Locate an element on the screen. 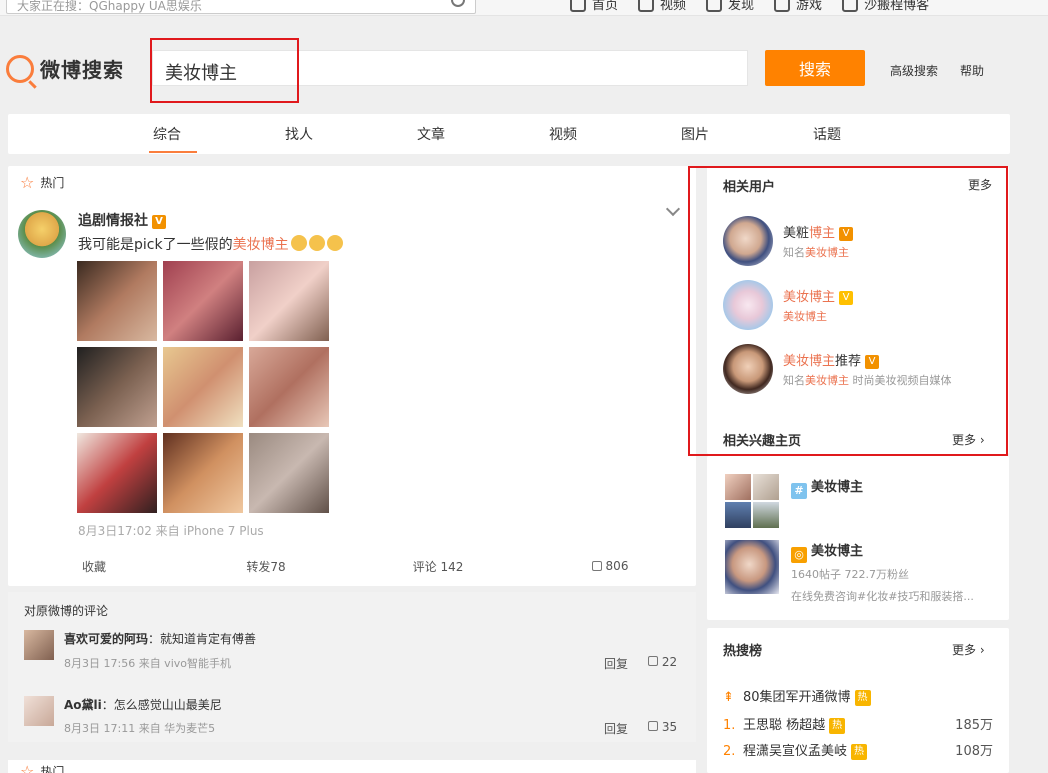 This screenshot has height=773, width=1048. game-icon is located at coordinates (782, 6).